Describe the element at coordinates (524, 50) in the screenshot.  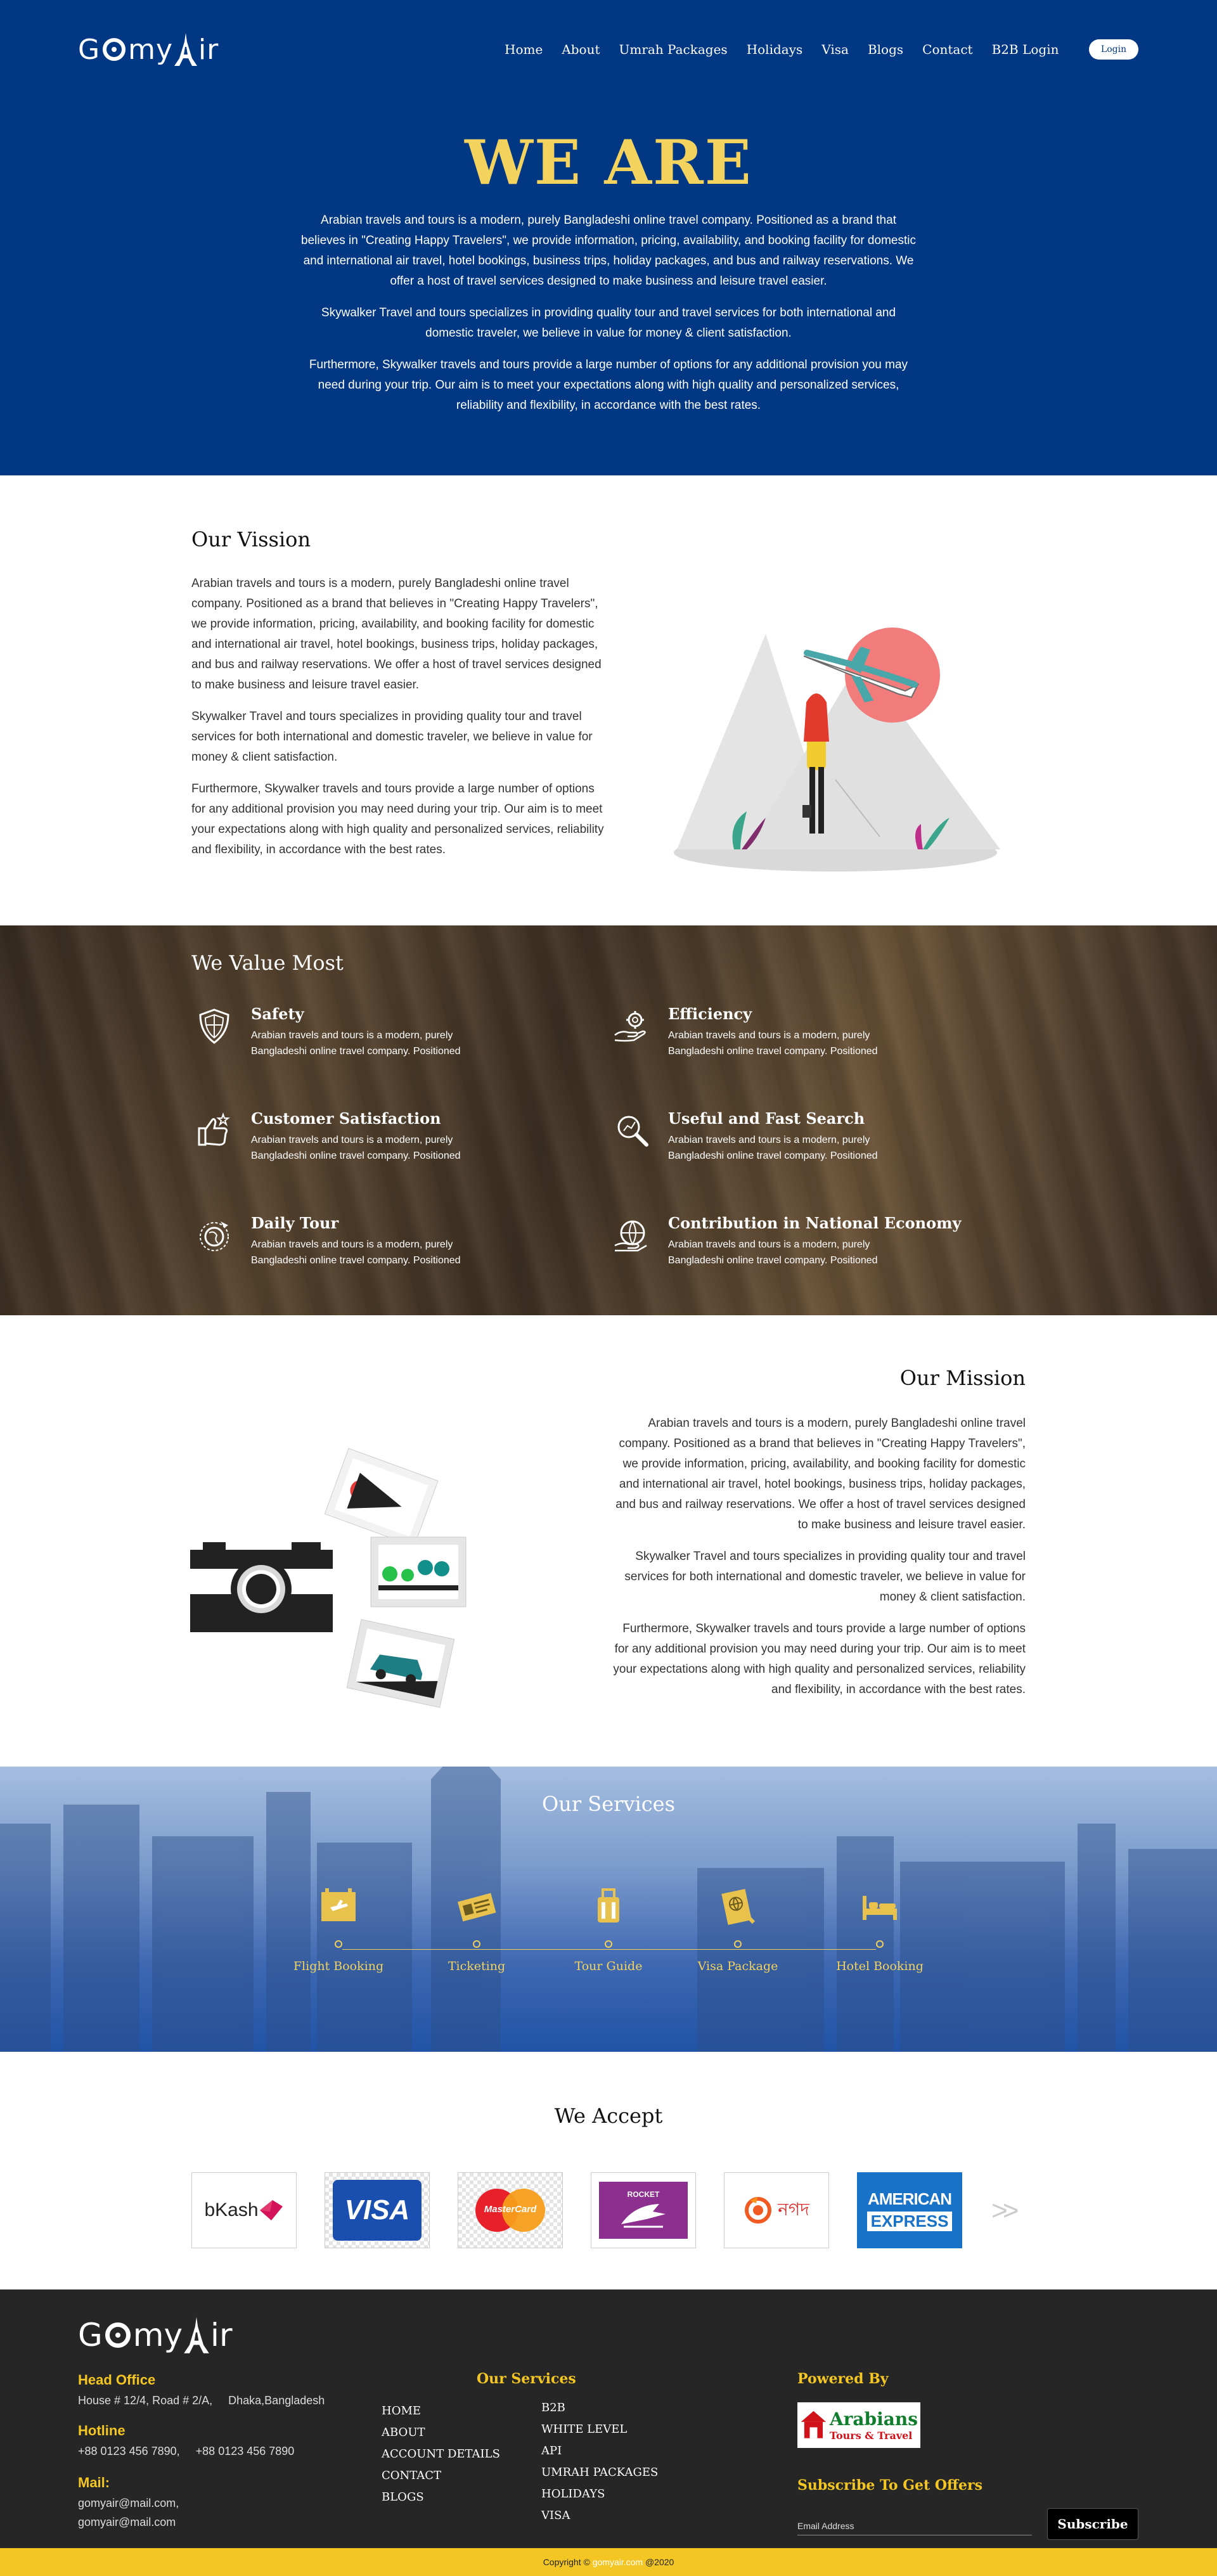
I see `nav-home: Home` at that location.